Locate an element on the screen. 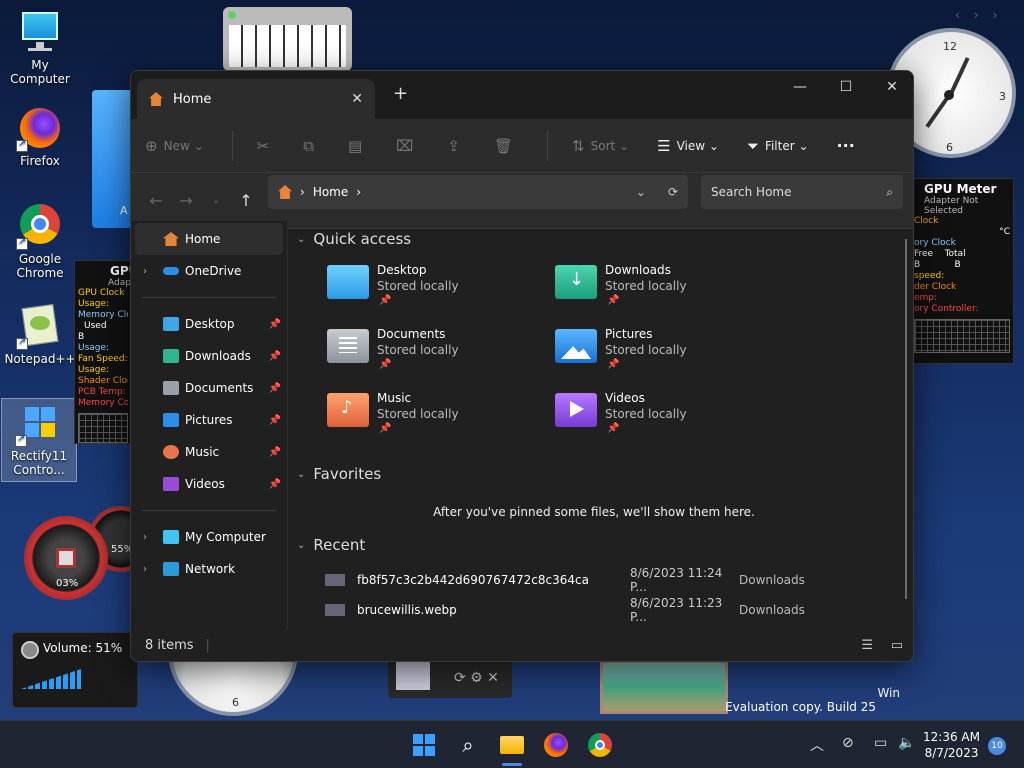 This screenshot has height=768, width=1024. section-quick-access: ⌄ Quick access is located at coordinates (351, 239).